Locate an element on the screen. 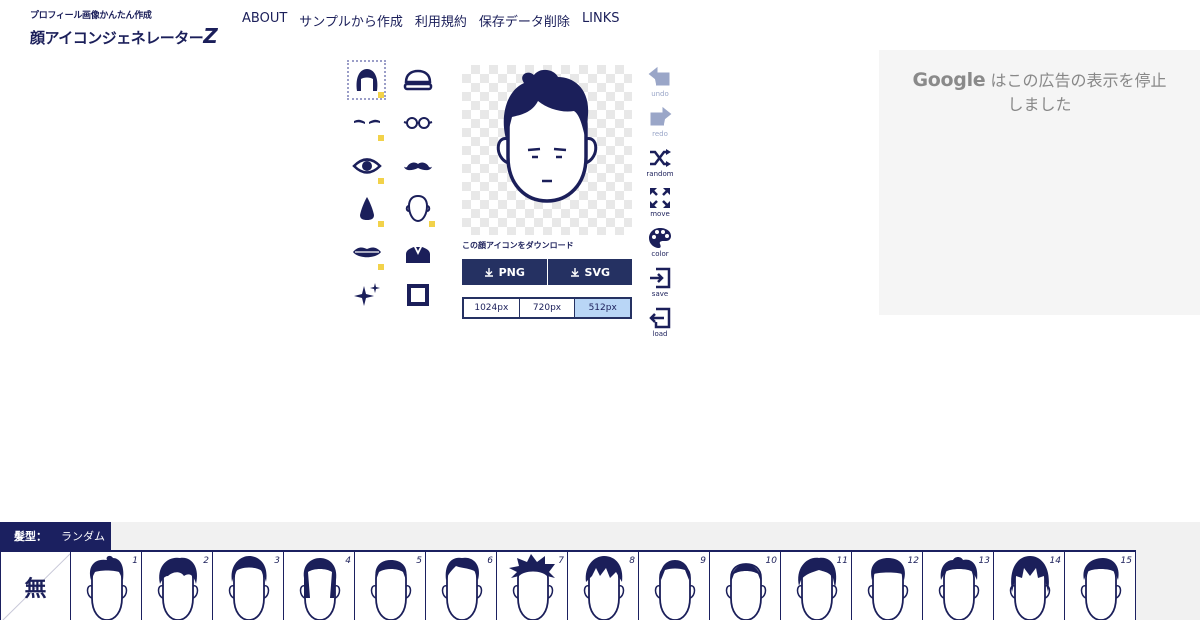 This screenshot has height=620, width=1200. hairstyle-option: 2 is located at coordinates (177, 586).